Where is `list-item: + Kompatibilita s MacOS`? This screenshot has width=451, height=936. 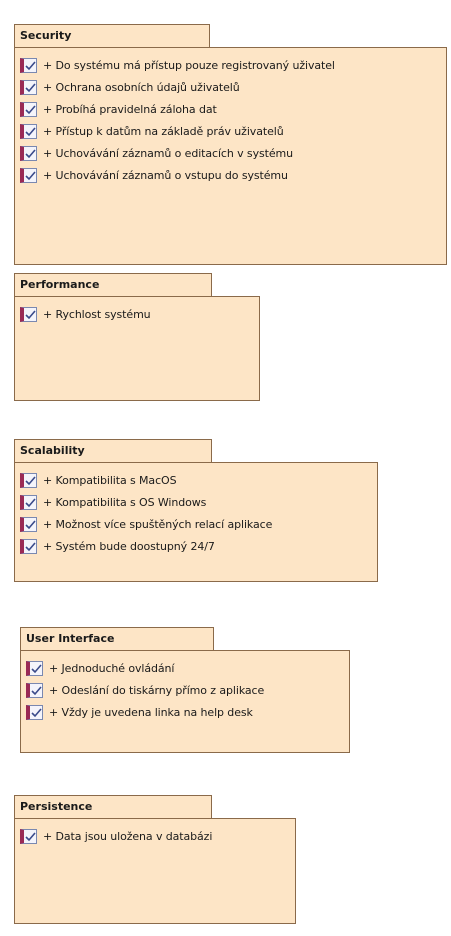
list-item: + Kompatibilita s MacOS is located at coordinates (196, 480).